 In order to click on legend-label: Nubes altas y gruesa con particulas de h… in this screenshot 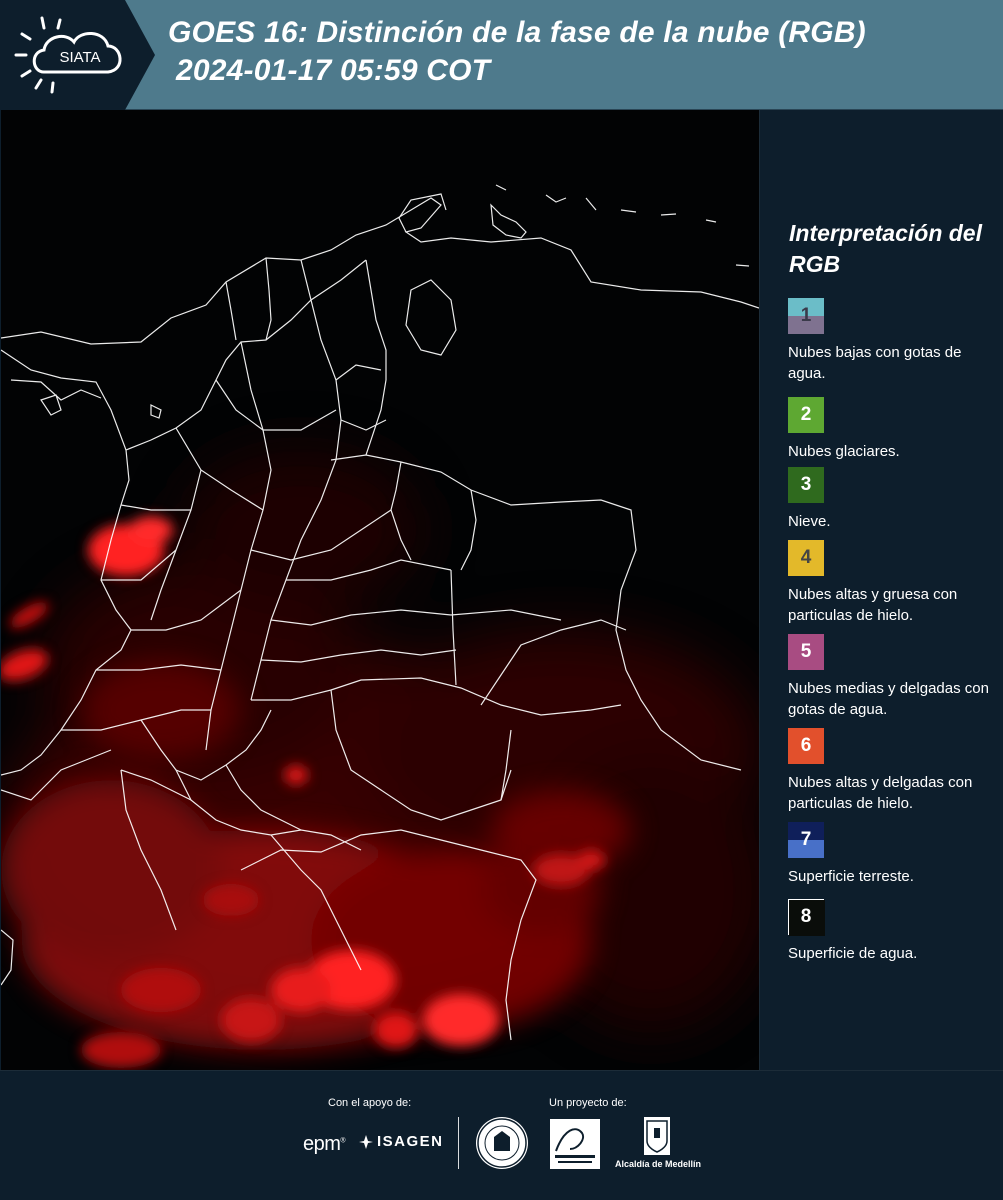, I will do `click(873, 605)`.